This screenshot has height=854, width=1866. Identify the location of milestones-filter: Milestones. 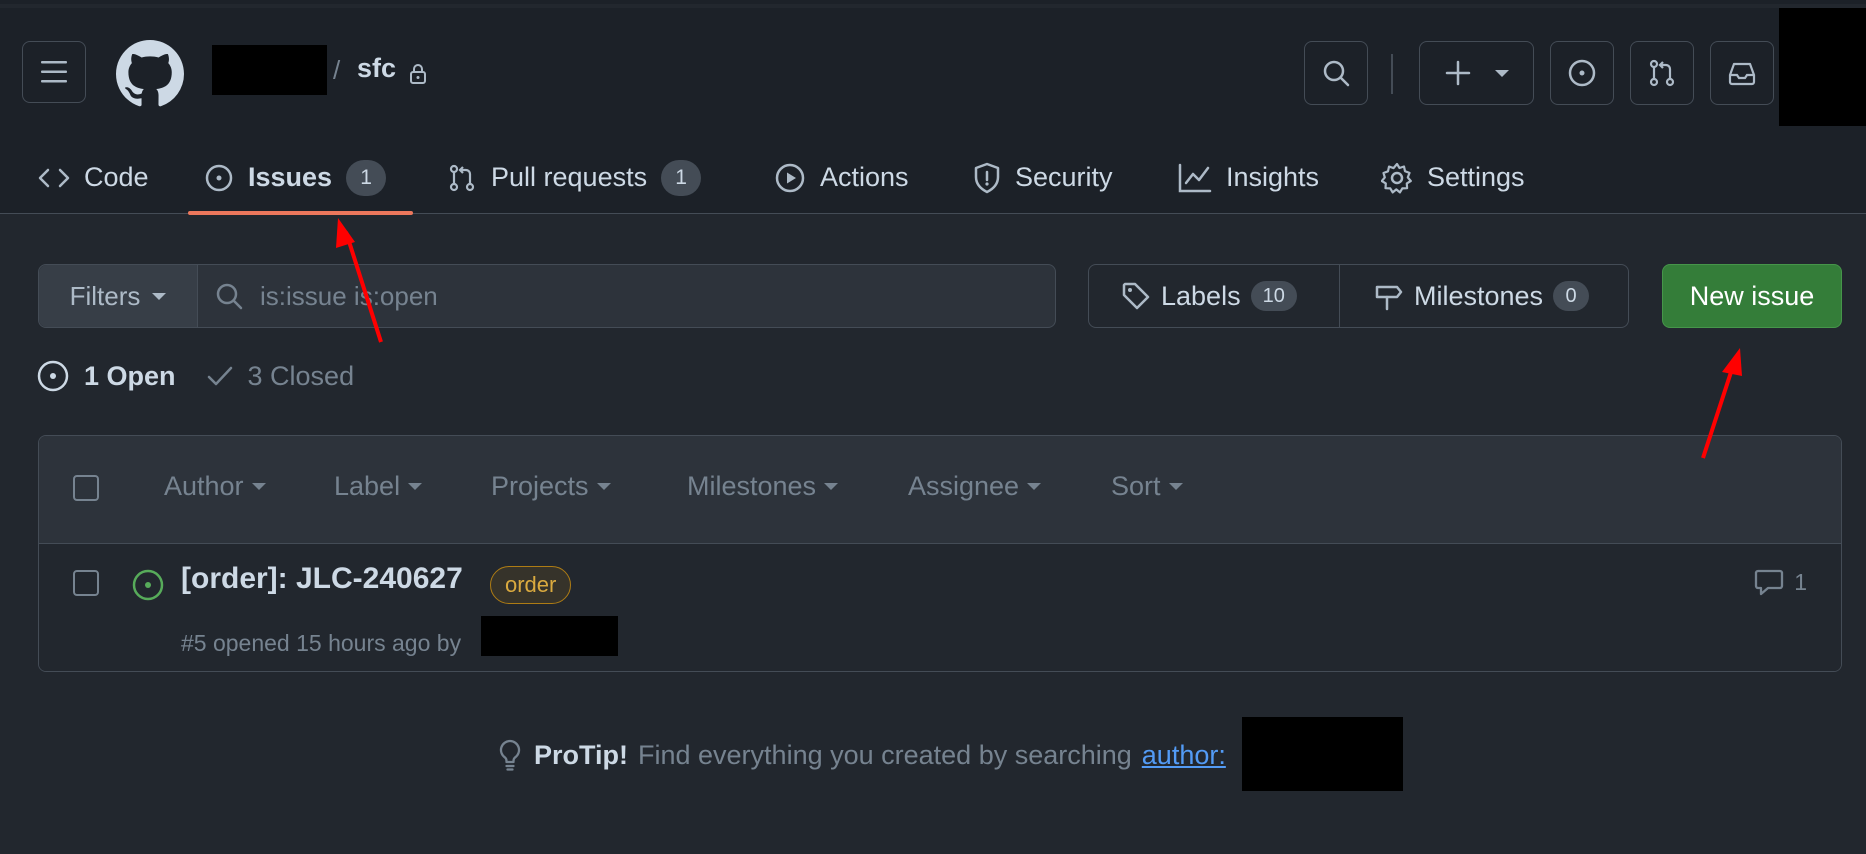
(763, 486).